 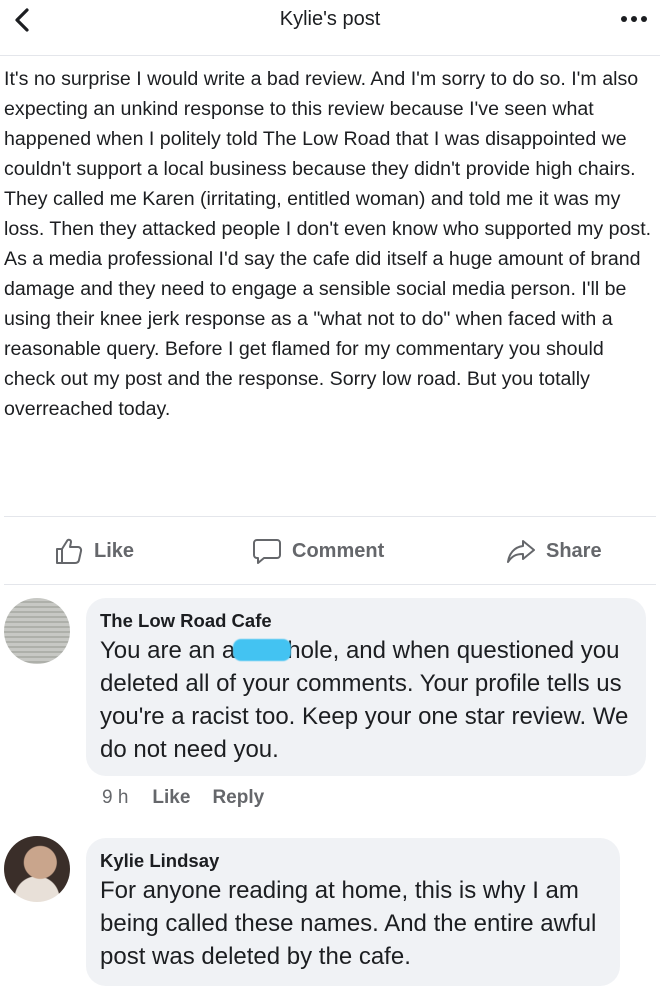 What do you see at coordinates (267, 551) in the screenshot?
I see `comment-icon` at bounding box center [267, 551].